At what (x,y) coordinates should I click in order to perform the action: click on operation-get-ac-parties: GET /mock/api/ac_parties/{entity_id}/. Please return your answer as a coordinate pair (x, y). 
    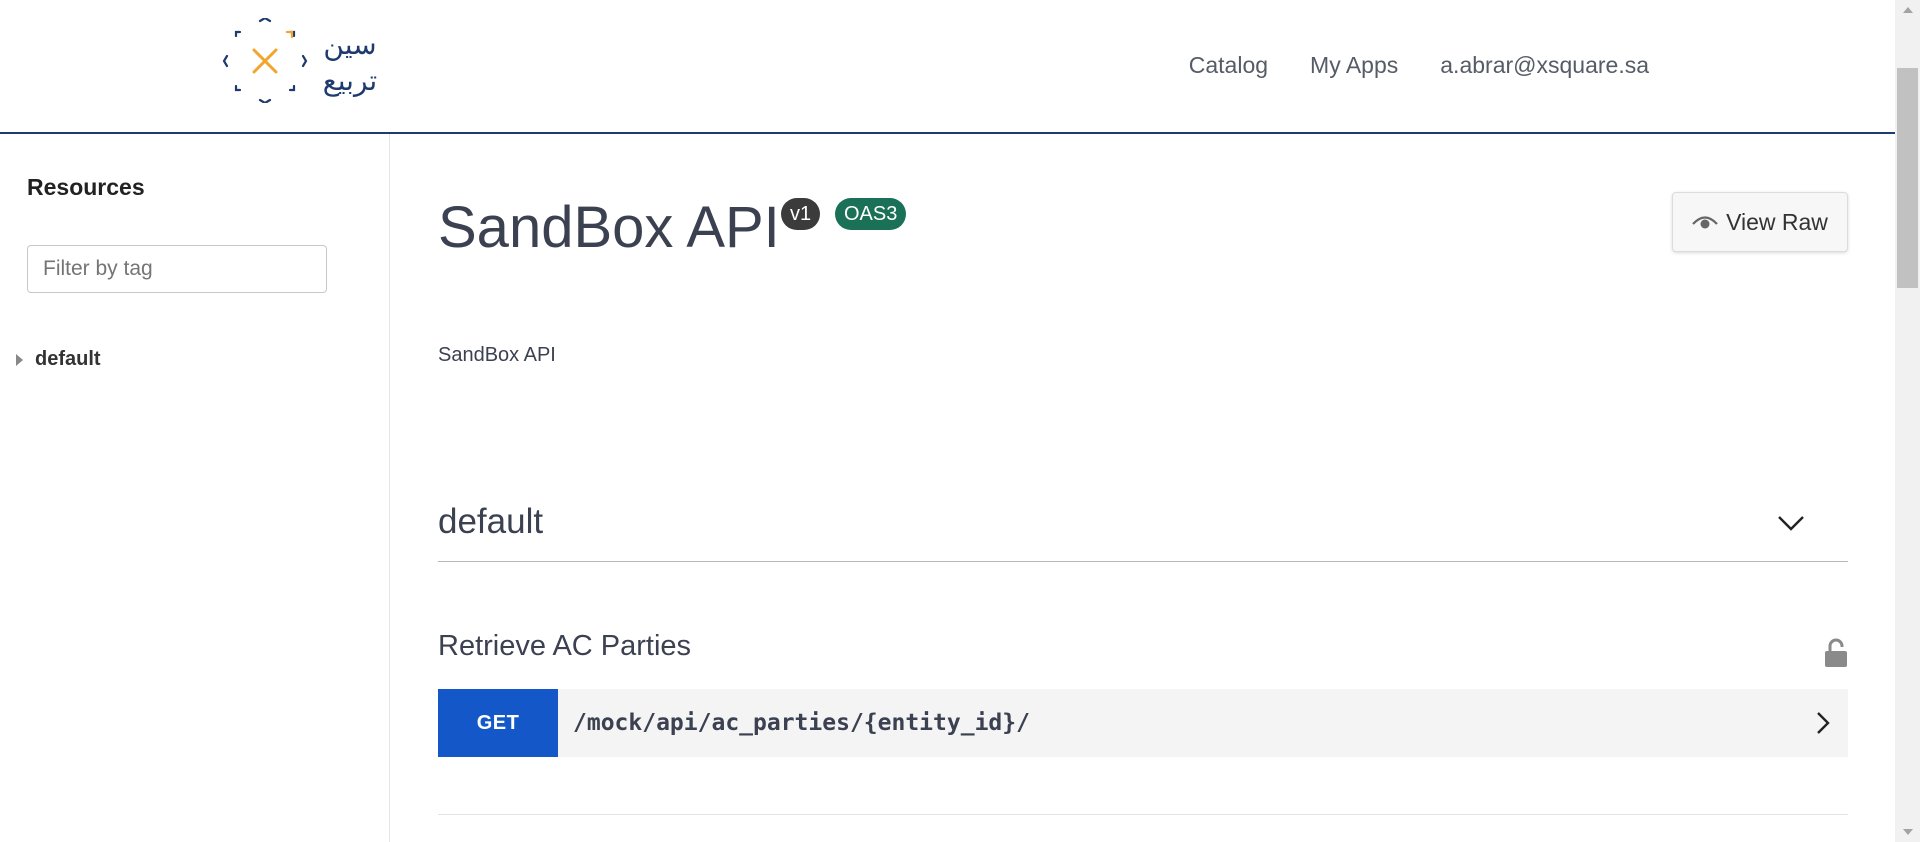
    Looking at the image, I should click on (1143, 723).